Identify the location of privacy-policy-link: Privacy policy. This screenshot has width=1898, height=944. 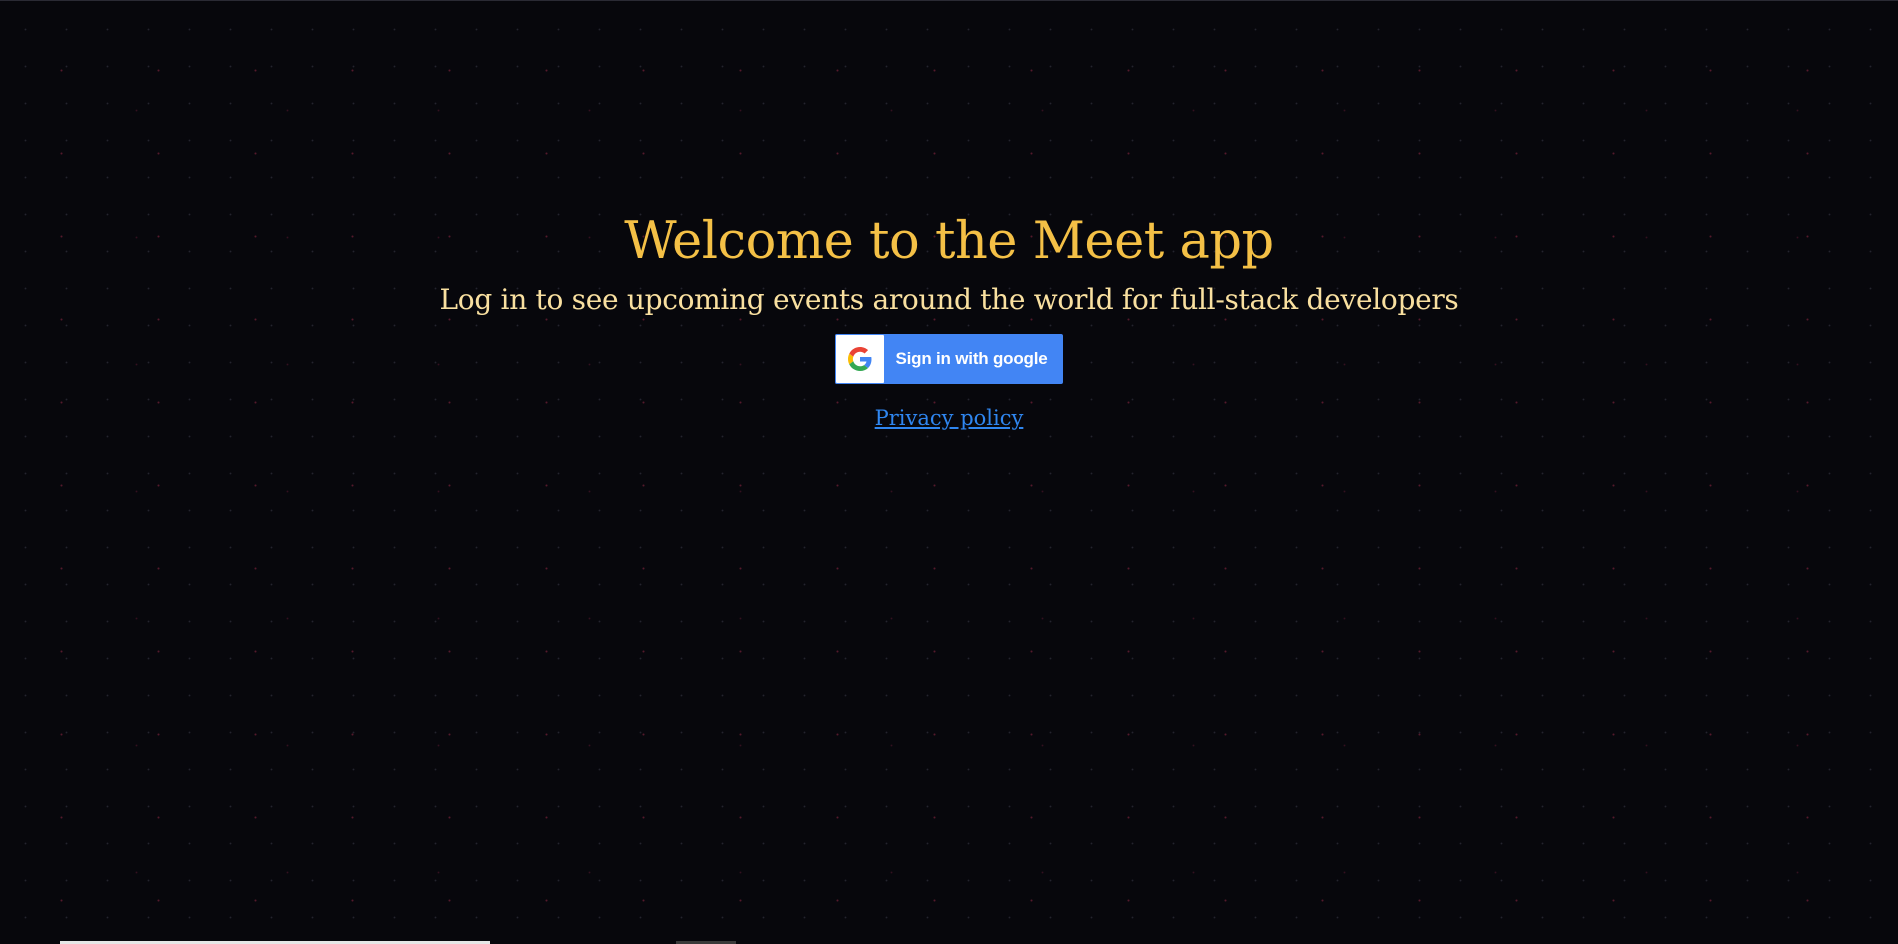
(949, 418).